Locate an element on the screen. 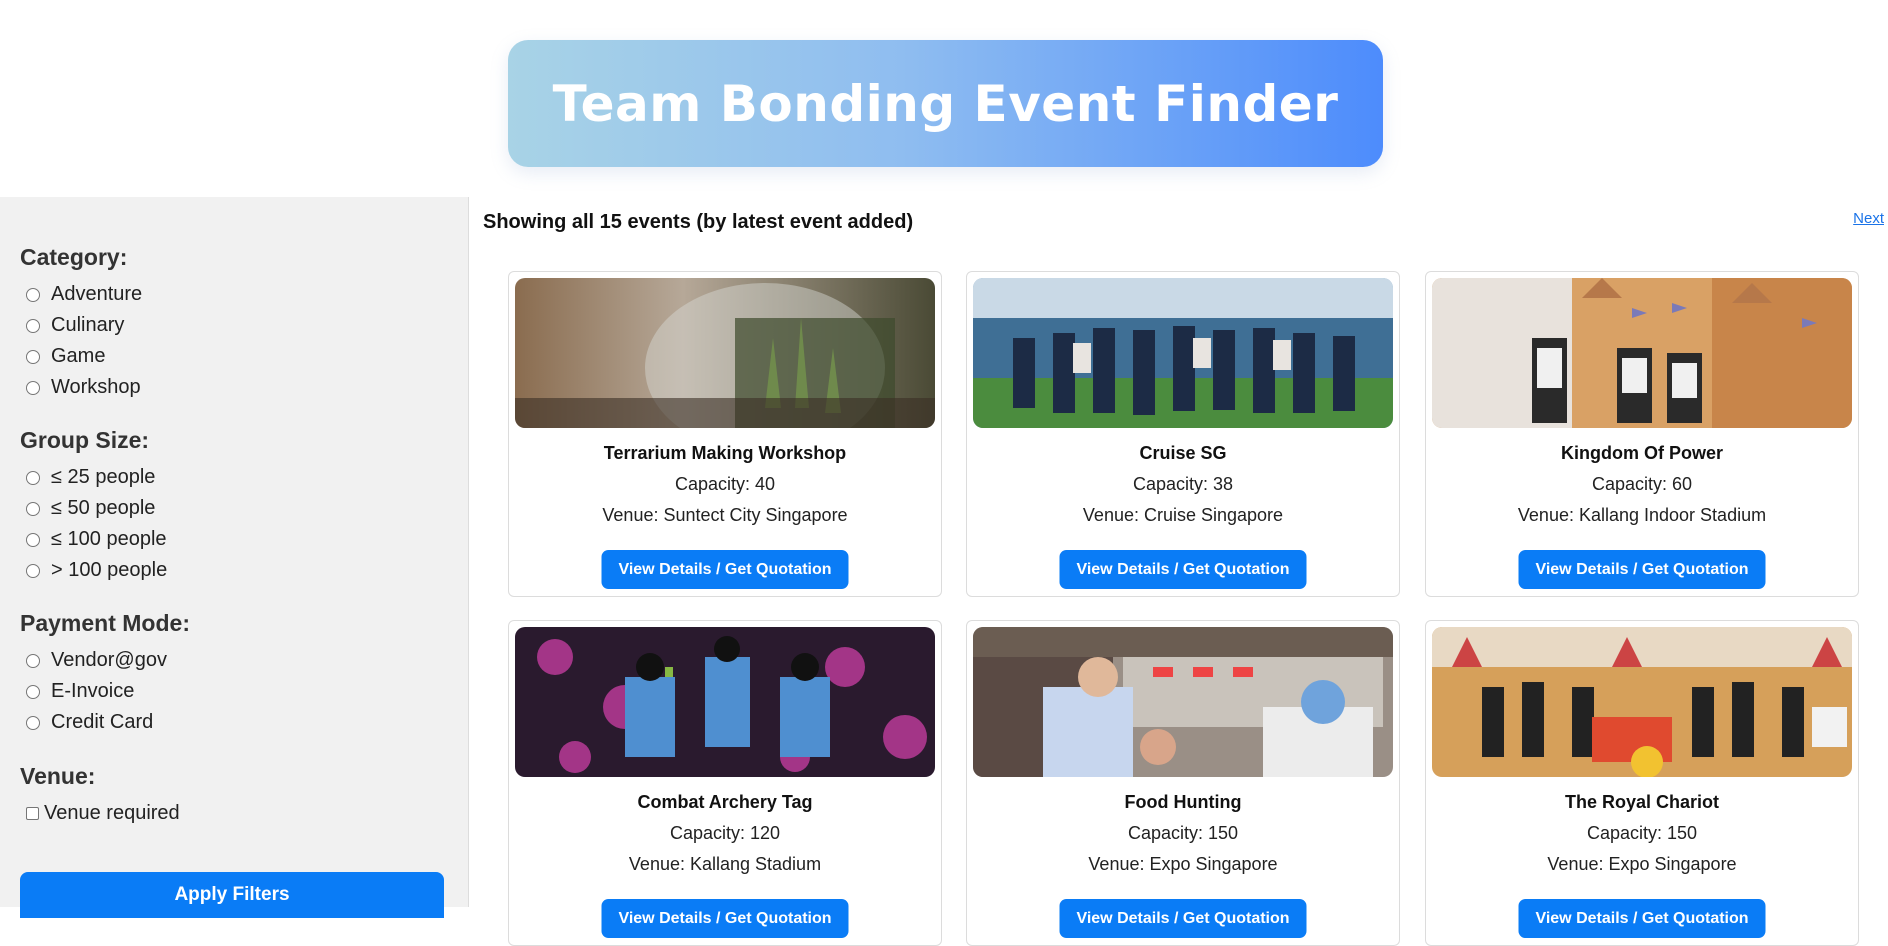 The width and height of the screenshot is (1888, 946). group-size-option-over-100: > 100 people is located at coordinates (93, 570).